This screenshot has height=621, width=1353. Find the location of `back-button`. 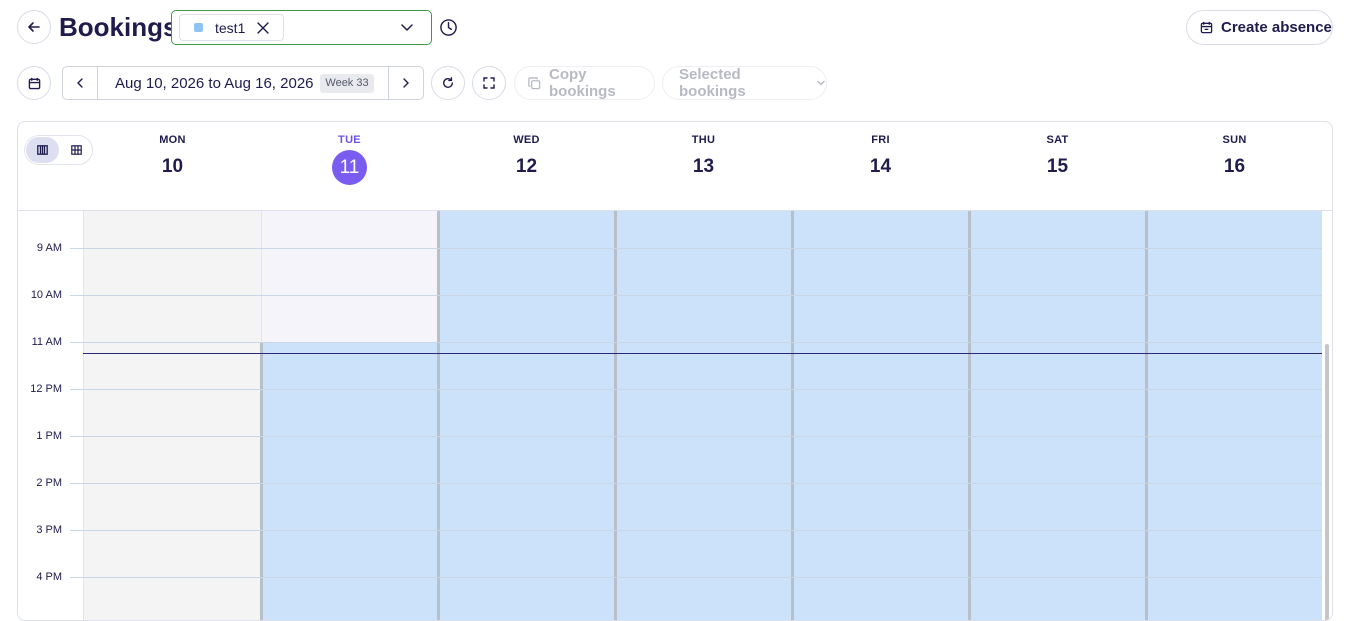

back-button is located at coordinates (34, 27).